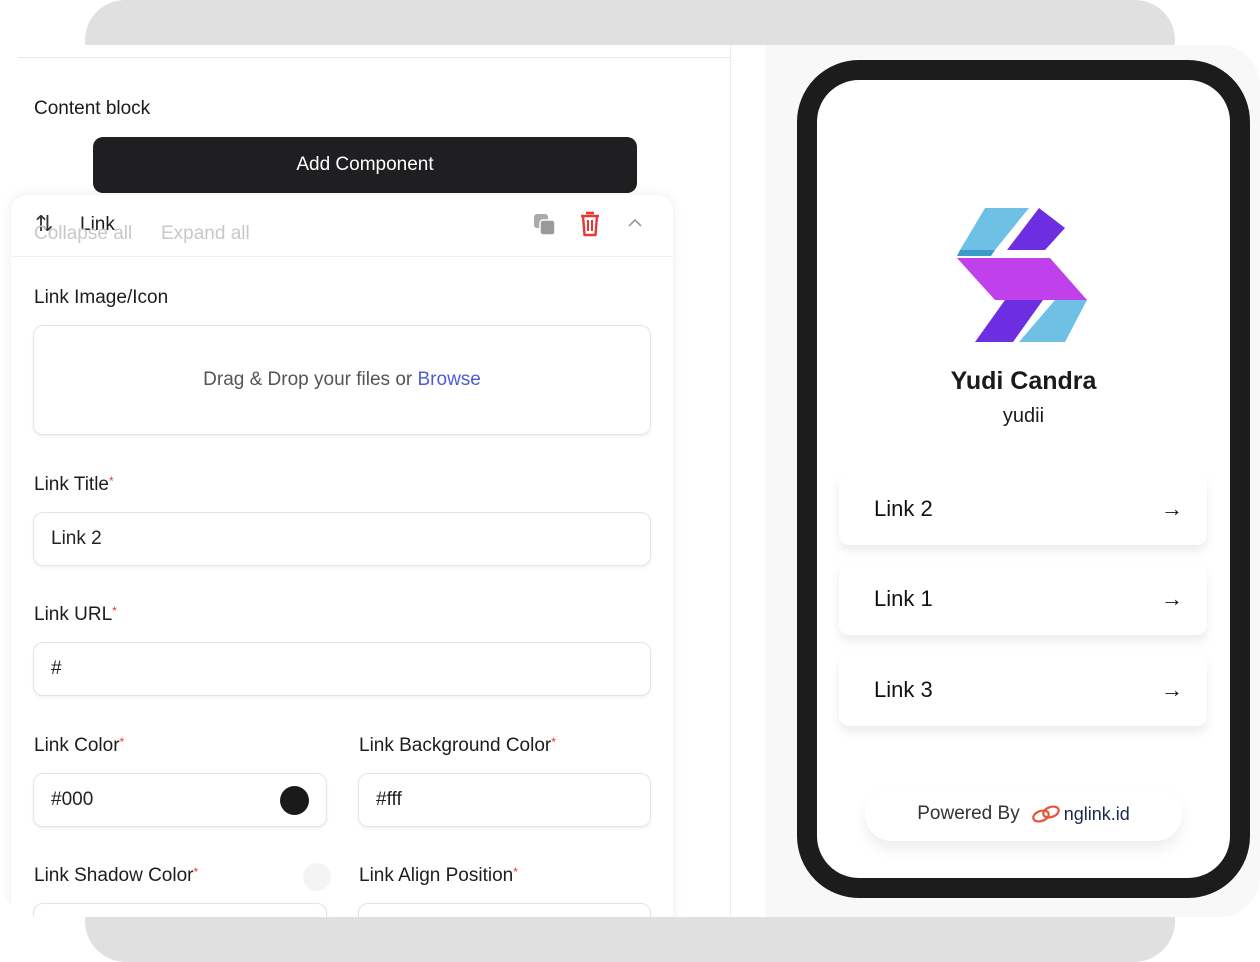  I want to click on link-title-input: Link 2, so click(342, 539).